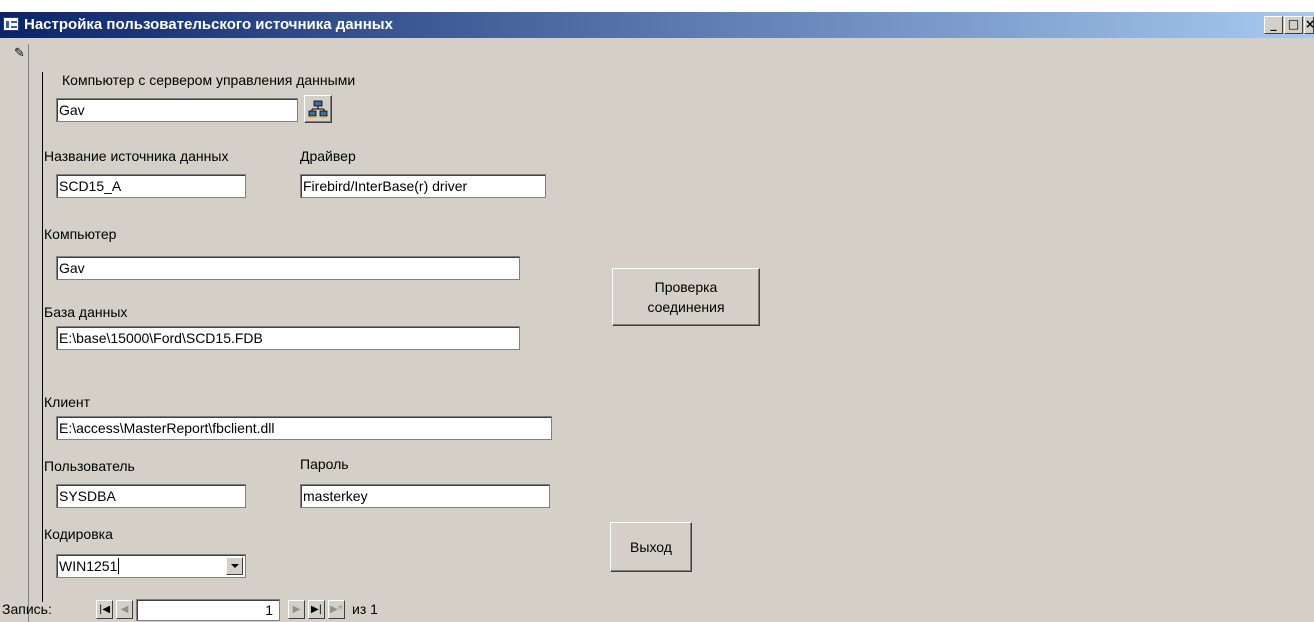 Image resolution: width=1314 pixels, height=622 pixels. What do you see at coordinates (328, 156) in the screenshot?
I see `driver-label: Драйвер` at bounding box center [328, 156].